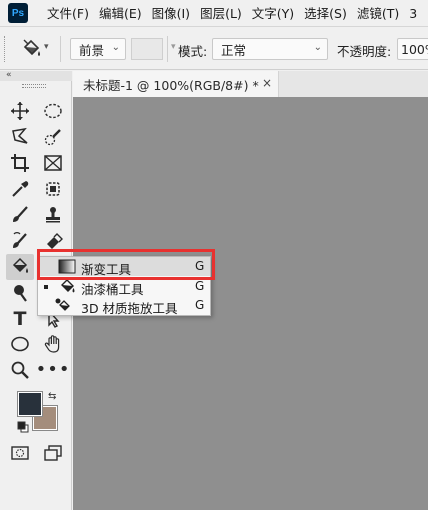 The width and height of the screenshot is (428, 510). I want to click on close-icon: ×, so click(267, 83).